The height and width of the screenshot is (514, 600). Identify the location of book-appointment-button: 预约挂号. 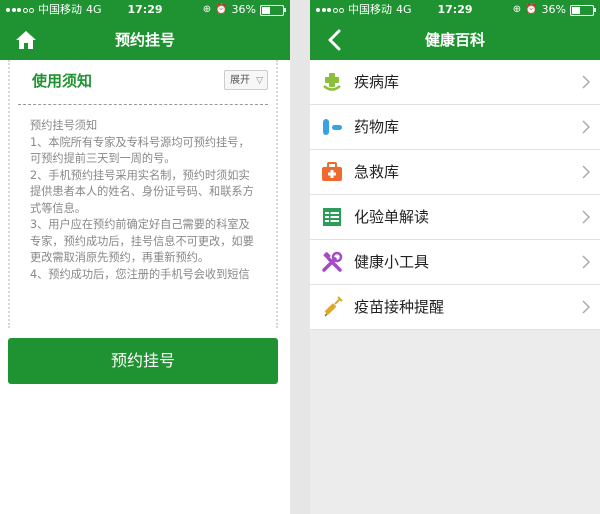
(143, 361).